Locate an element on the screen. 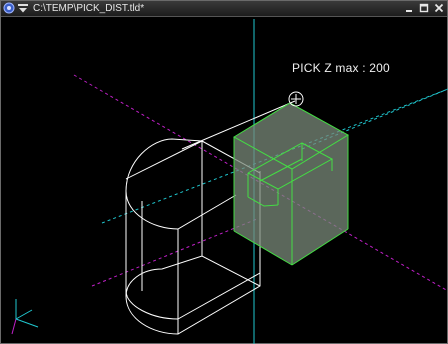  pick-cursor-icon is located at coordinates (296, 99).